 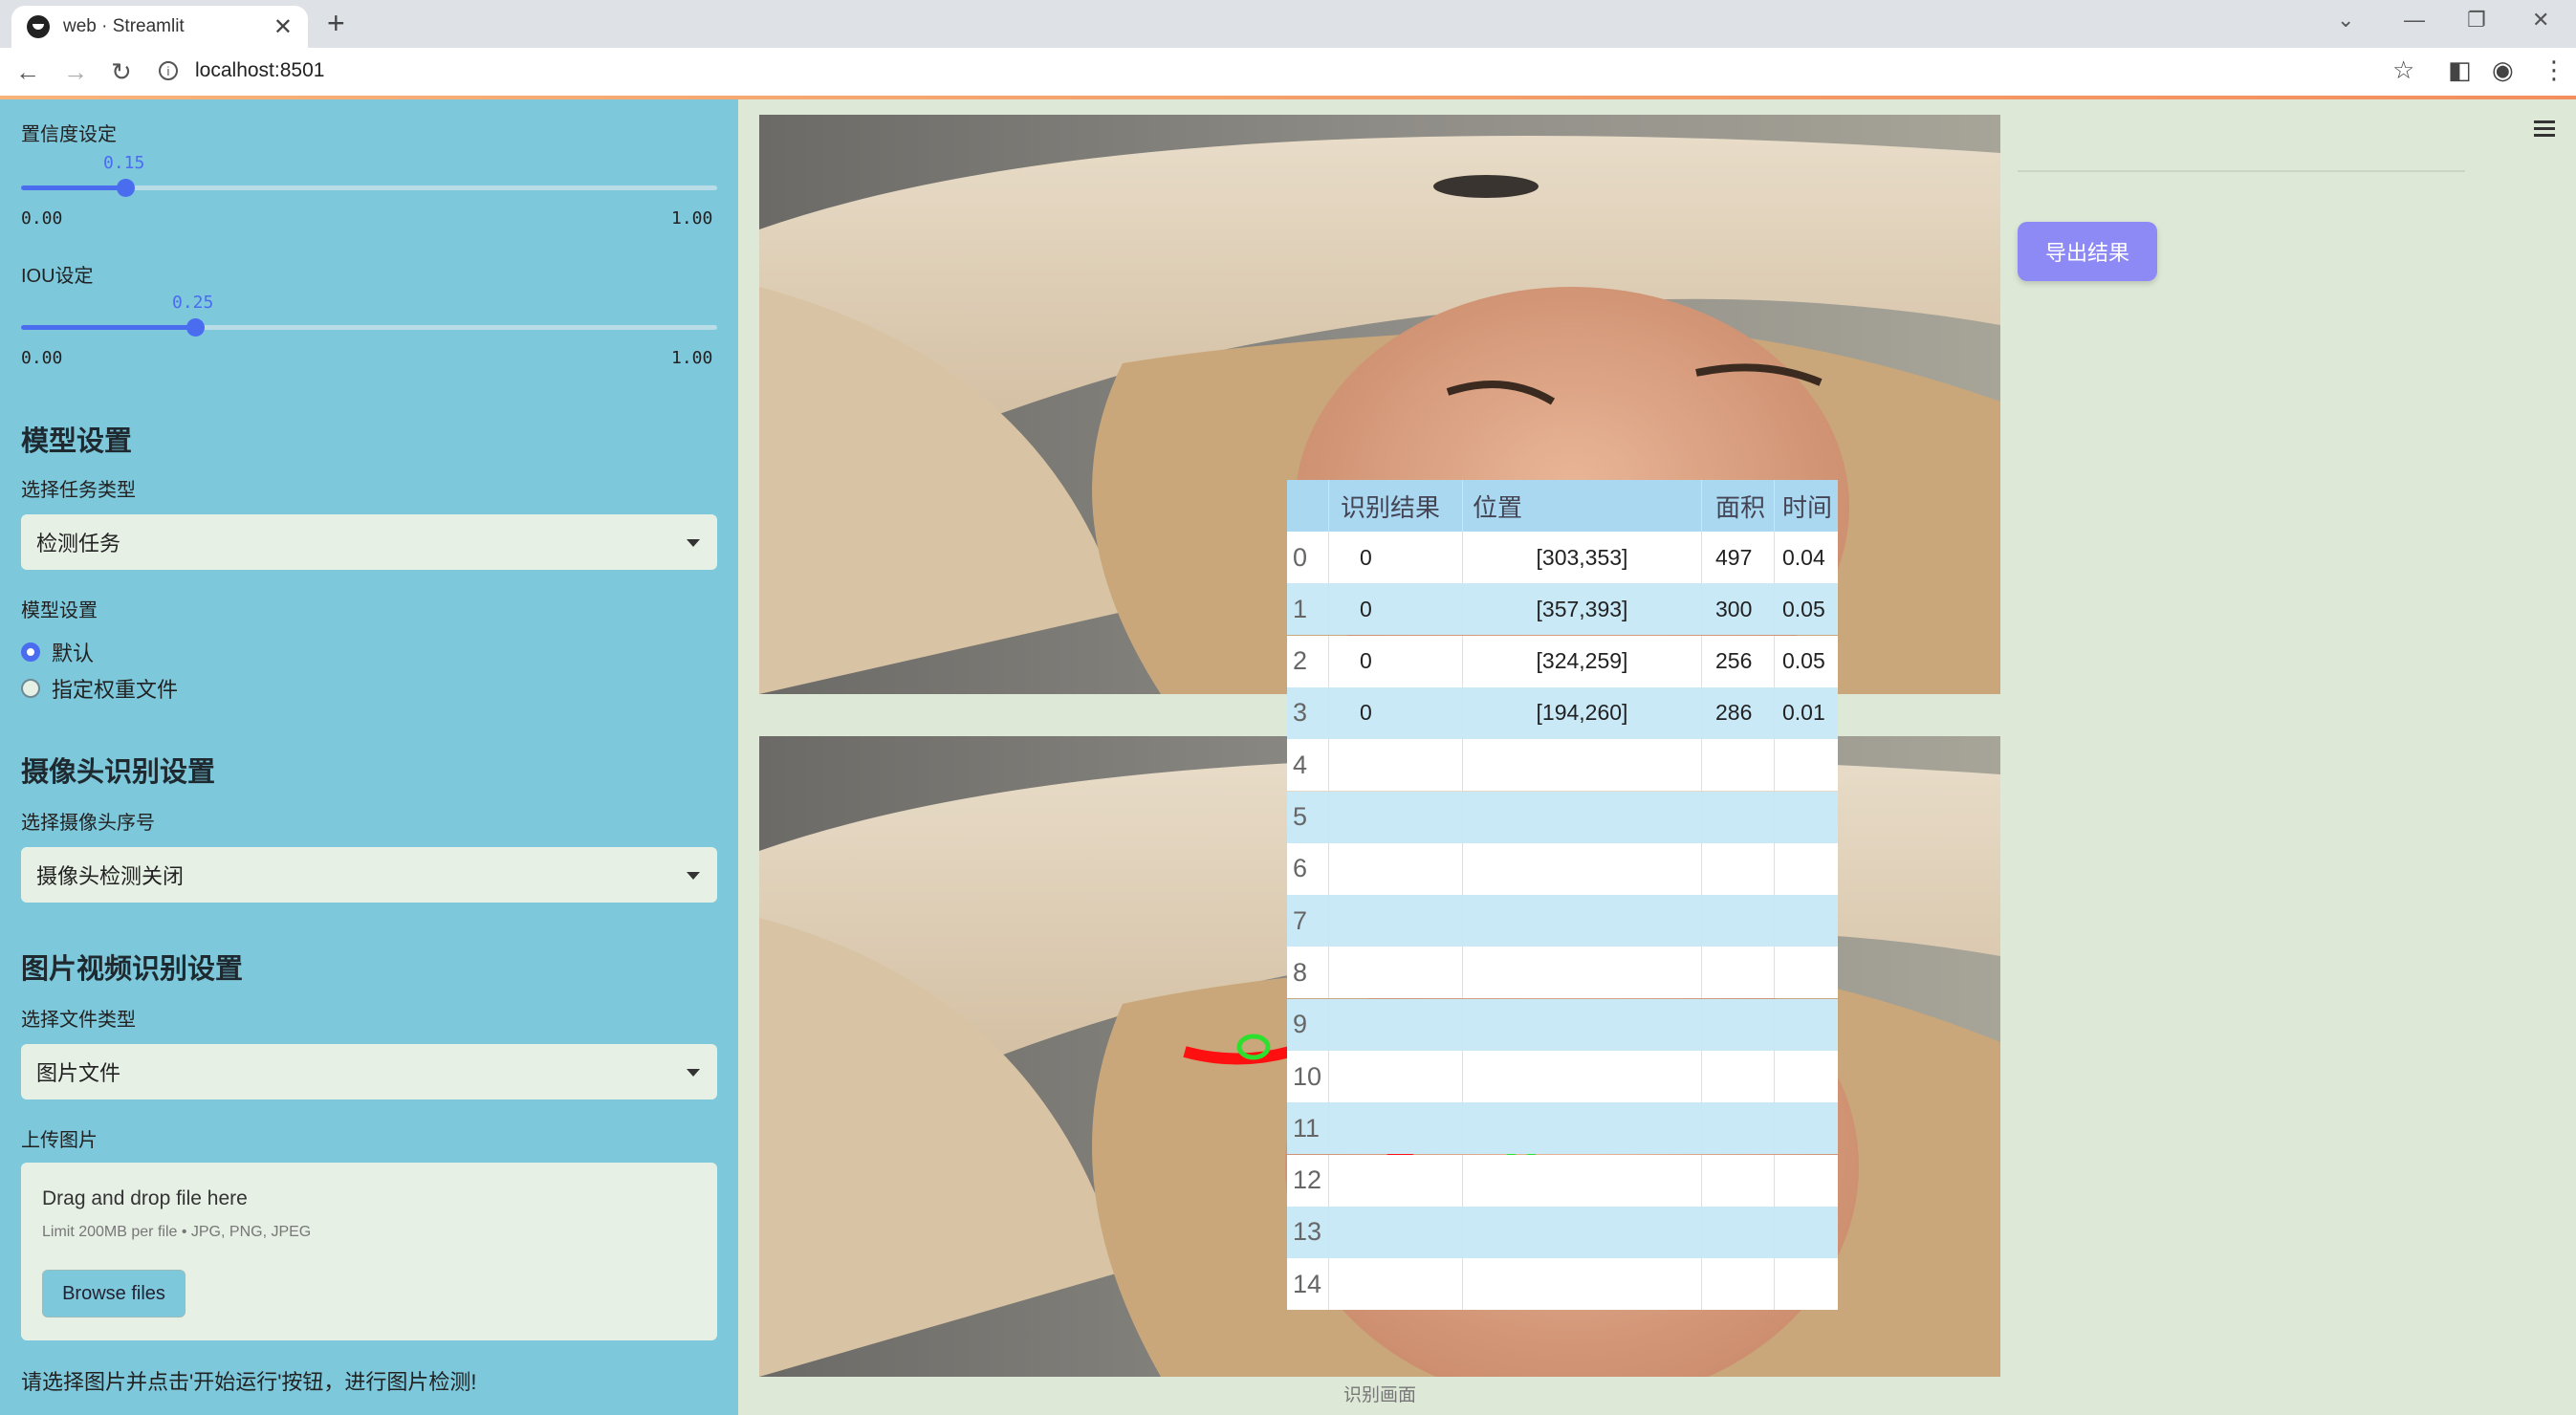 I want to click on row-index-cell: 0, so click(x=1308, y=557).